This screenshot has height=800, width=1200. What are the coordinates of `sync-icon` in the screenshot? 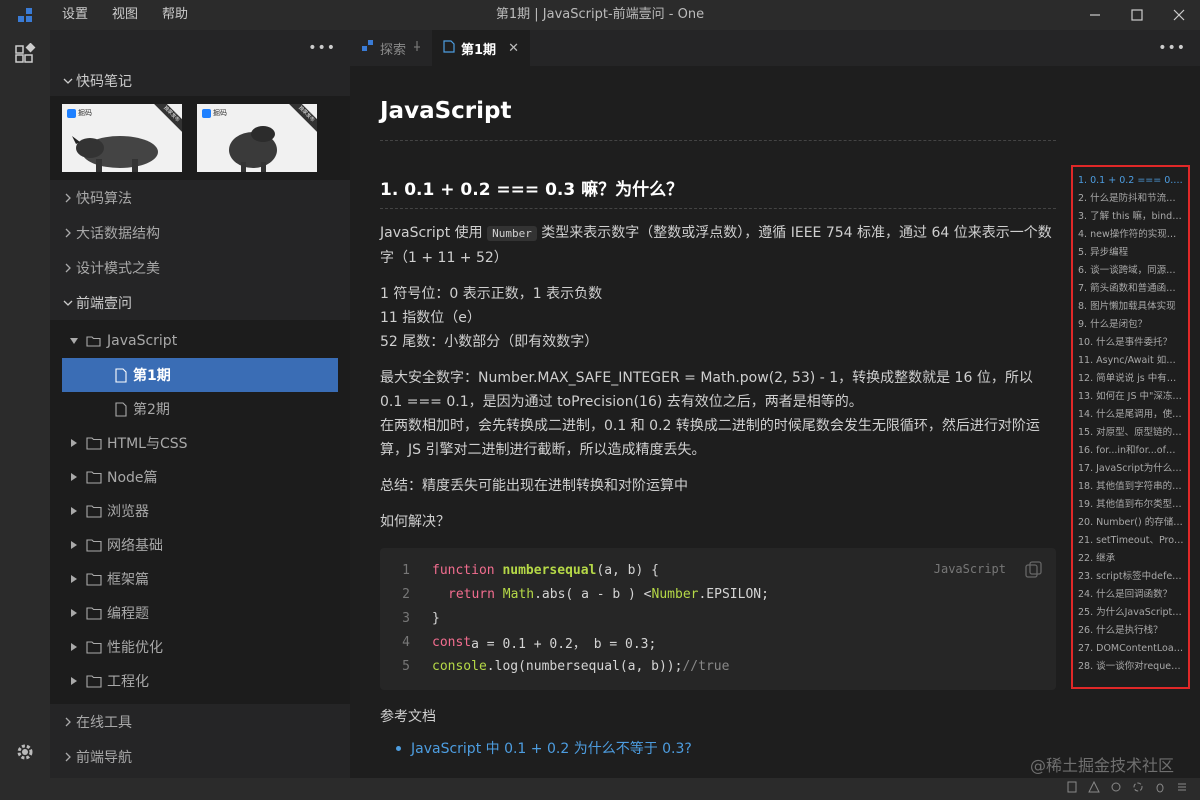 It's located at (1138, 789).